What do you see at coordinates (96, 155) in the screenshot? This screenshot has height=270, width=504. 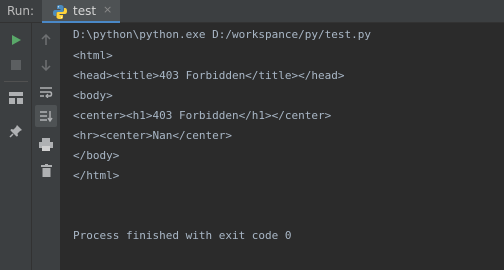 I see `console-line: </body>` at bounding box center [96, 155].